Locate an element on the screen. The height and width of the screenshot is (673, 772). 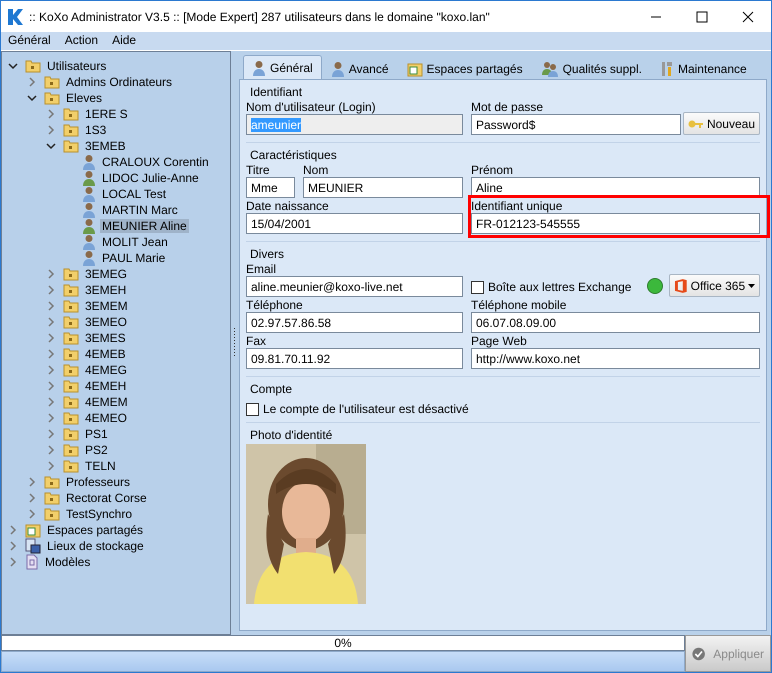
tree-item: 3EMEH is located at coordinates (105, 290).